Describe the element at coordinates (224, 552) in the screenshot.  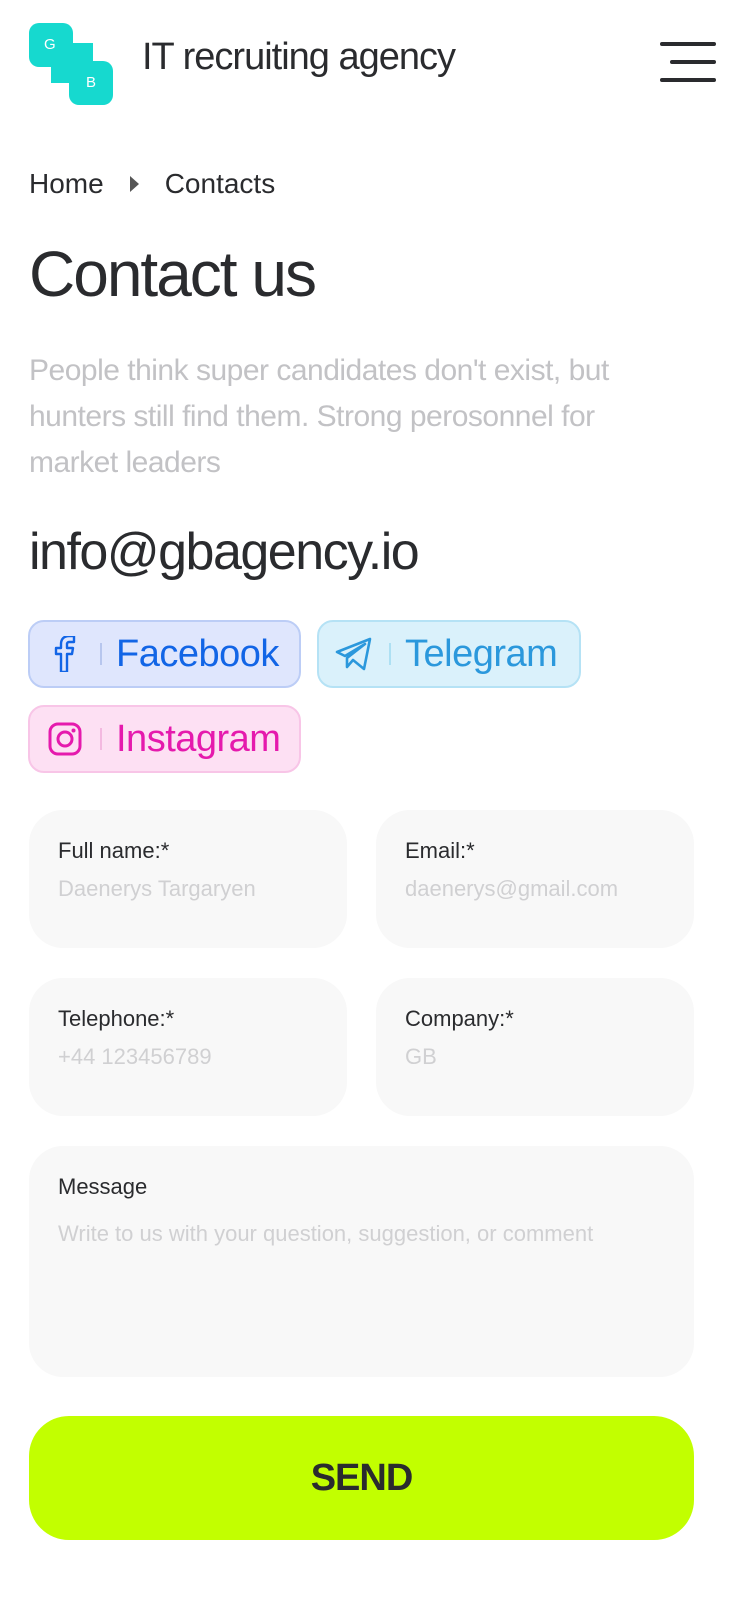
I see `contact-email-link: info@gbagency.io` at that location.